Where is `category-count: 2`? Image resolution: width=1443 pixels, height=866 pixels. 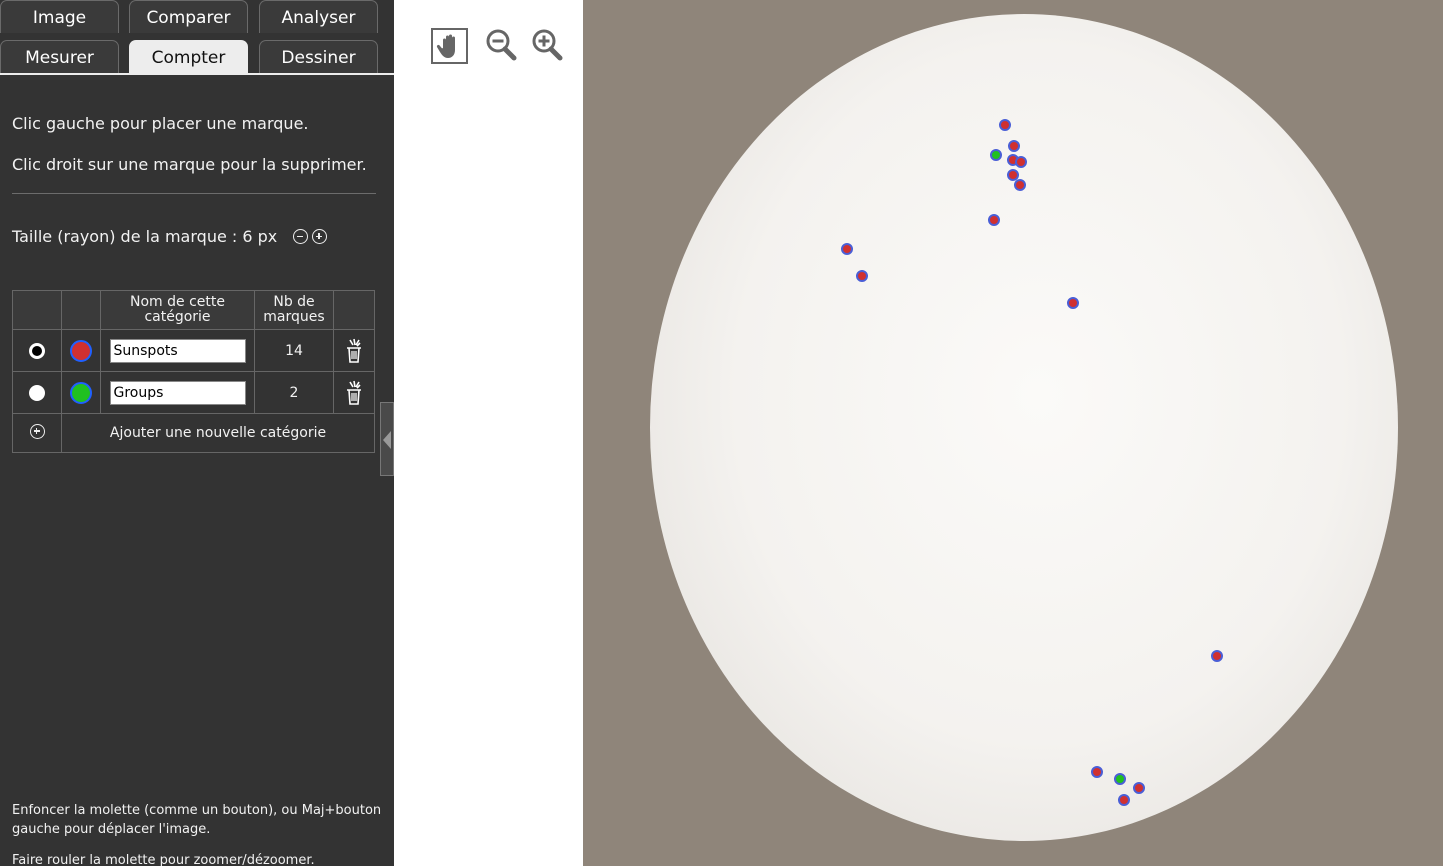 category-count: 2 is located at coordinates (294, 392).